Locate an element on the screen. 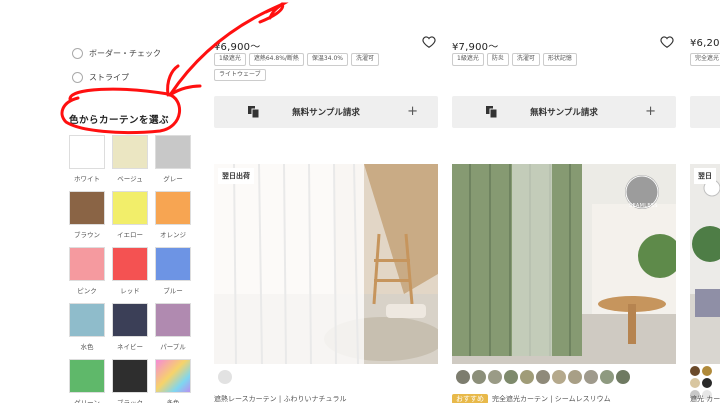  product-name-text: 完全遮光カーテン | シームレスリウム is located at coordinates (551, 399).